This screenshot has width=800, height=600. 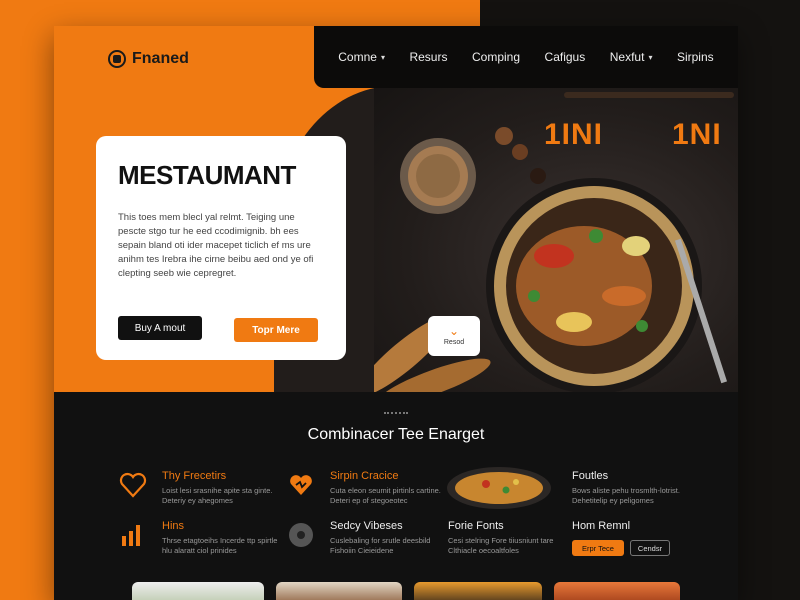 I want to click on nav-item-label: Sirpins, so click(x=695, y=57).